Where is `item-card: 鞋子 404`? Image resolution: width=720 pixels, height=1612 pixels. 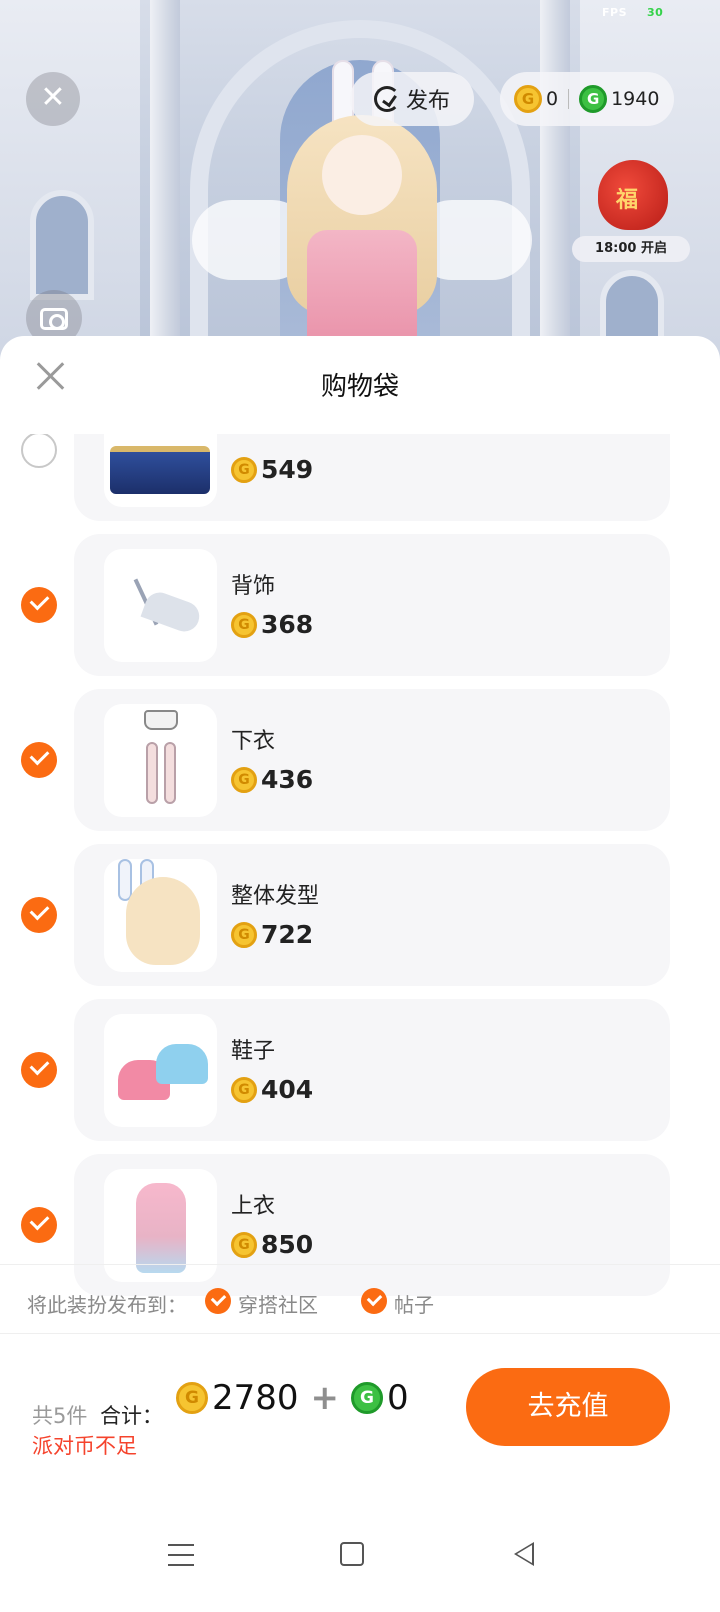
item-card: 鞋子 404 is located at coordinates (372, 1070).